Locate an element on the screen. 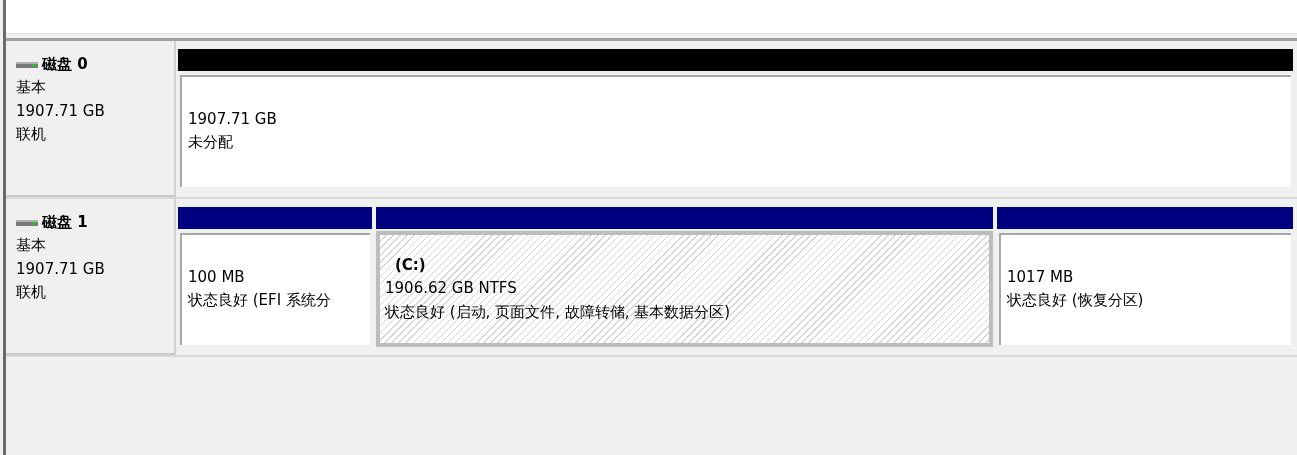 This screenshot has width=1297, height=455. disk-label-panel: 磁盘 0 基本 1907.71 GB 联机 is located at coordinates (91, 119).